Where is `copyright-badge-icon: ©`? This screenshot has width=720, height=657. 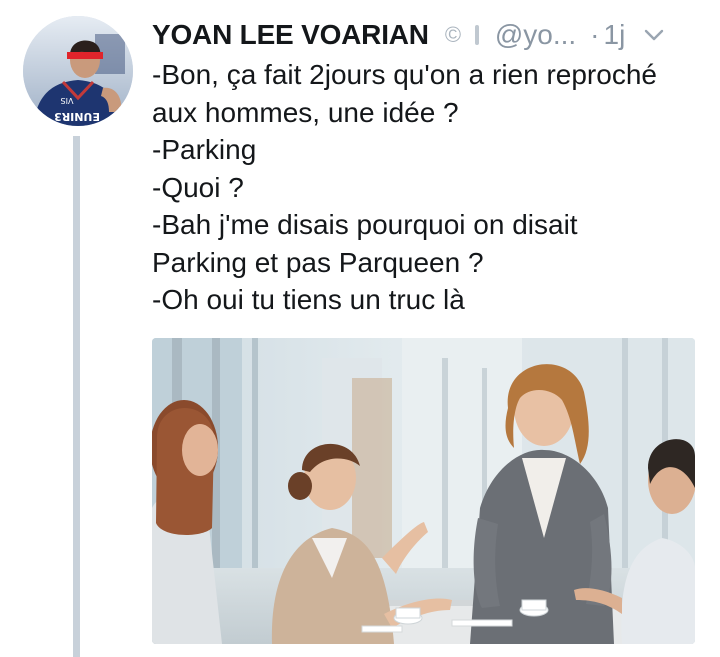 copyright-badge-icon: © is located at coordinates (453, 34).